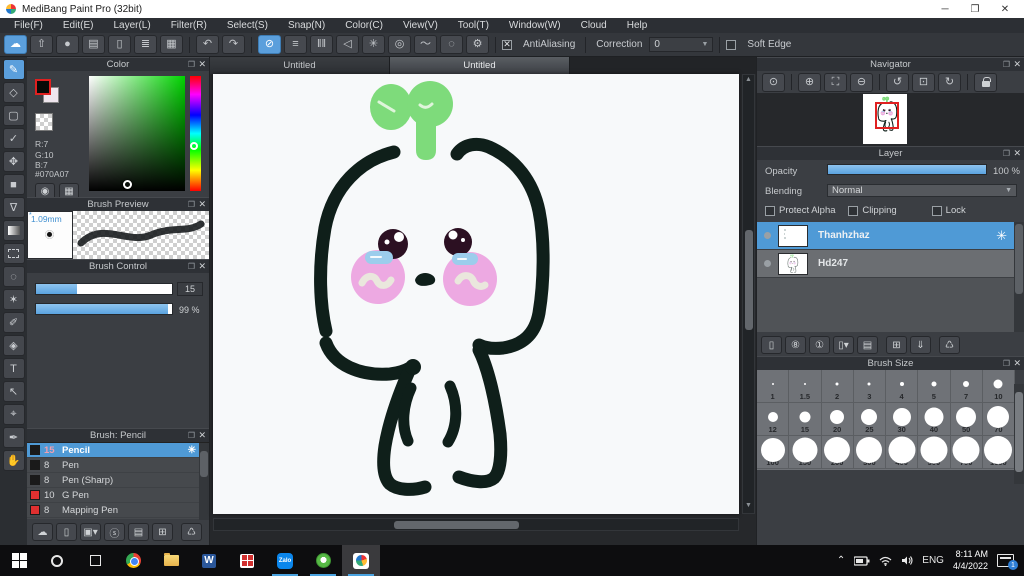 Image resolution: width=1024 pixels, height=576 pixels. Describe the element at coordinates (131, 25) in the screenshot. I see `menu-layer: Layer(L)` at that location.